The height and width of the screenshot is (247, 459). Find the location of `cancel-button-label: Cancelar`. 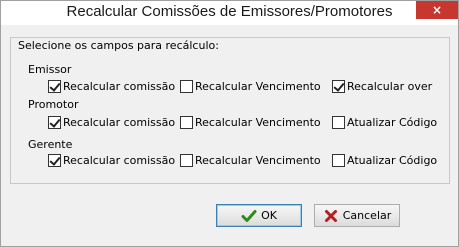

cancel-button-label: Cancelar is located at coordinates (367, 215).